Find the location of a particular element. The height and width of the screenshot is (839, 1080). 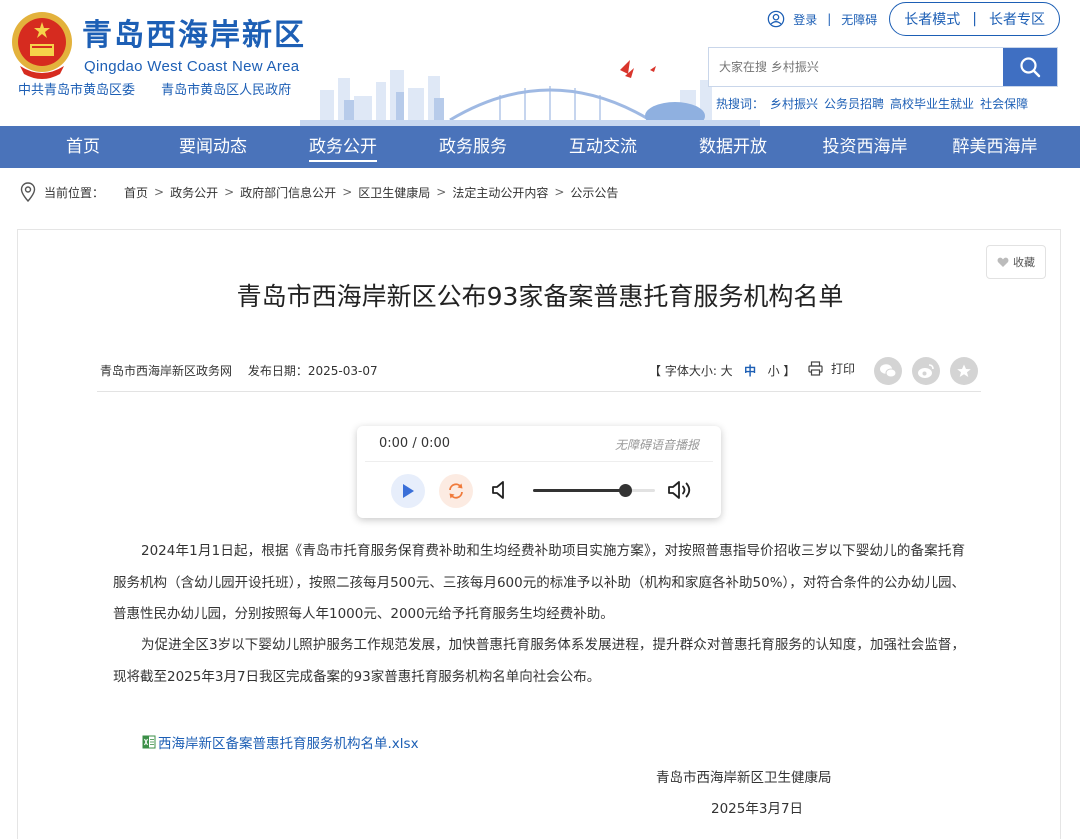

hot-word: 社会保障 is located at coordinates (1004, 104).